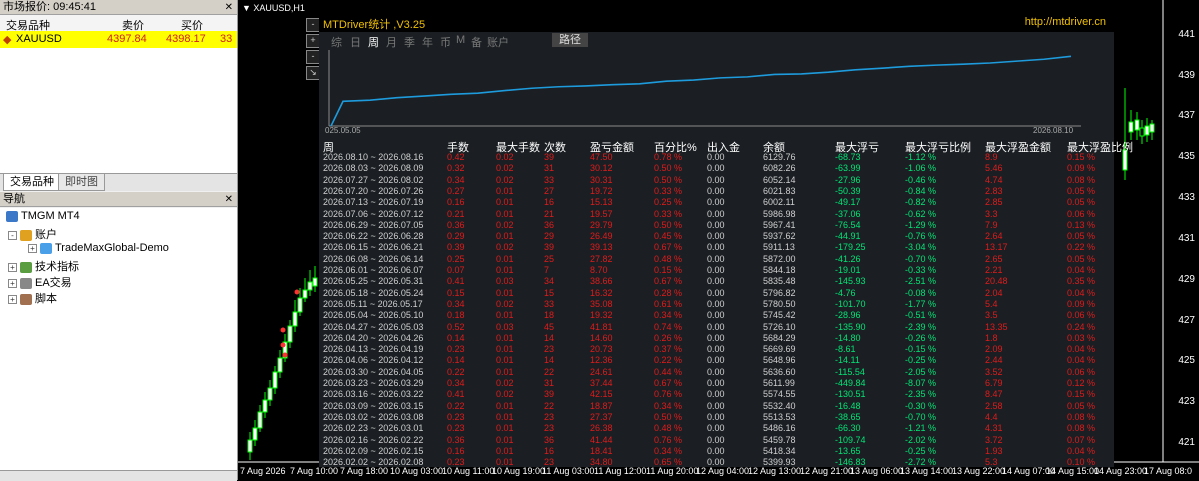 The width and height of the screenshot is (1199, 481). I want to click on table-cell: 35.08, so click(601, 303).